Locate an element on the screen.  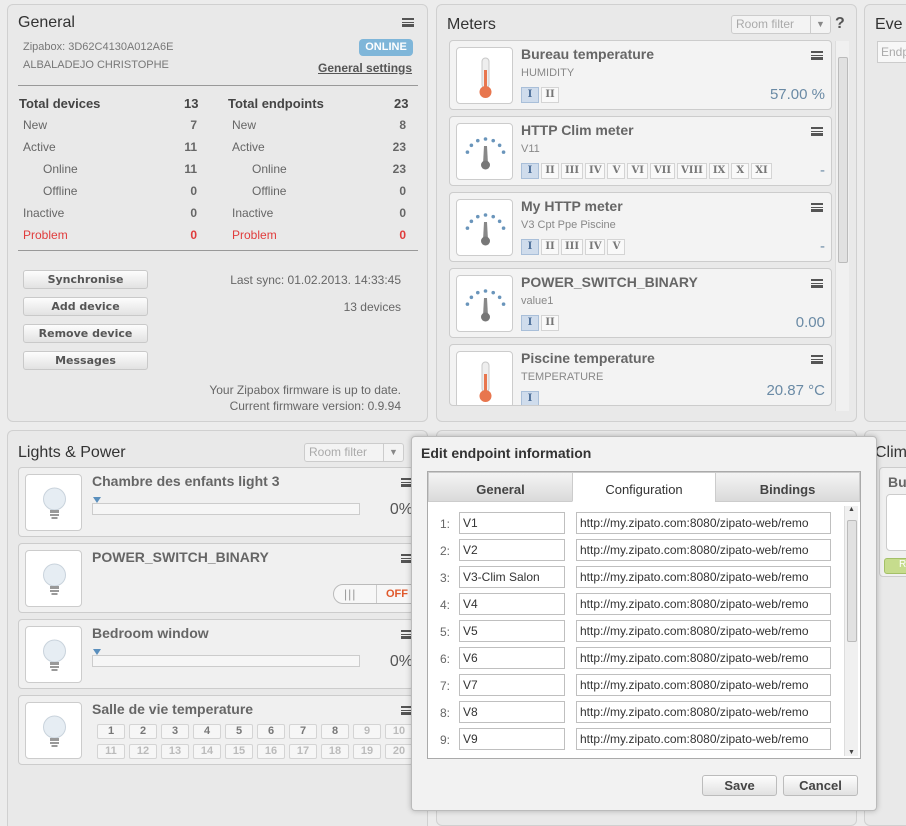
synchronise-button: Synchronise is located at coordinates (85, 279).